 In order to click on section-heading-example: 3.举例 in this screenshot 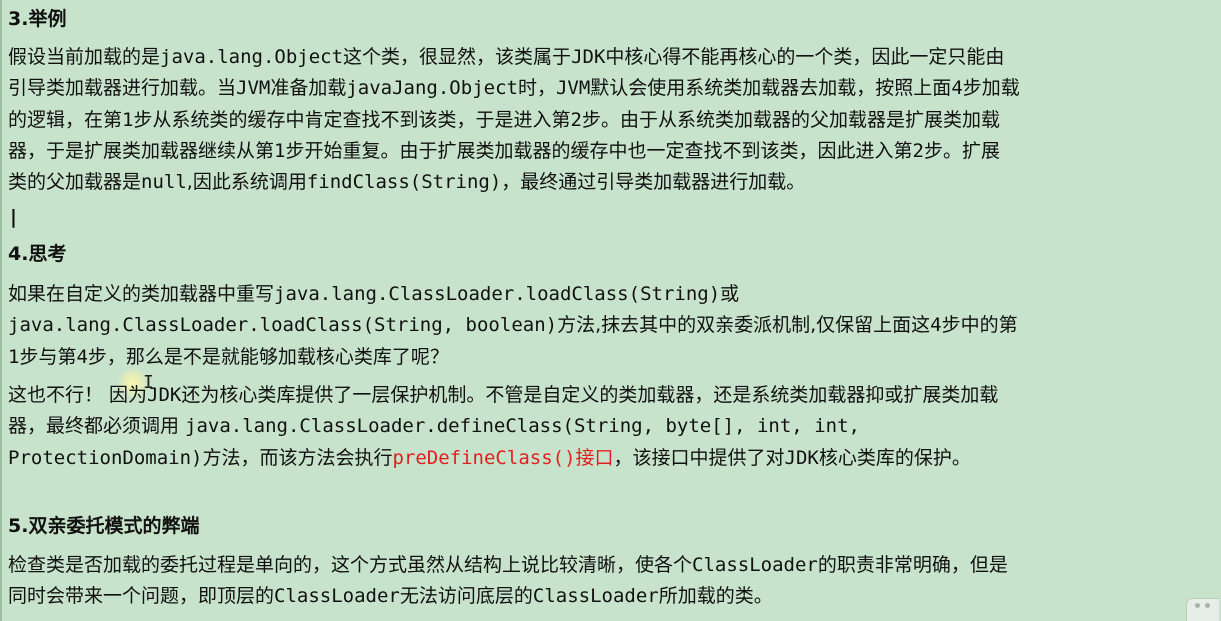, I will do `click(37, 19)`.